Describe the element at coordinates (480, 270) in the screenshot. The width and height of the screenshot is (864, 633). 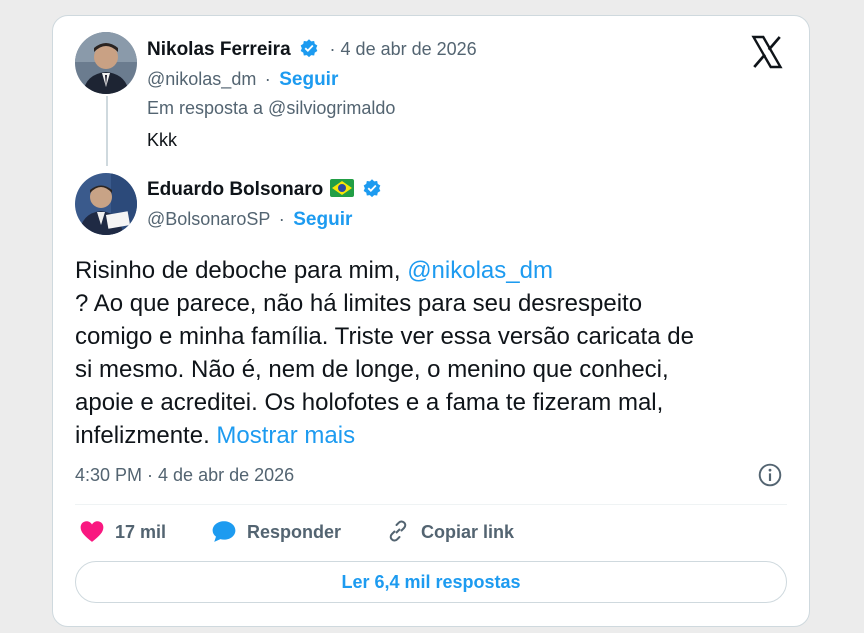
I see `mention-link: @nikolas_dm` at that location.